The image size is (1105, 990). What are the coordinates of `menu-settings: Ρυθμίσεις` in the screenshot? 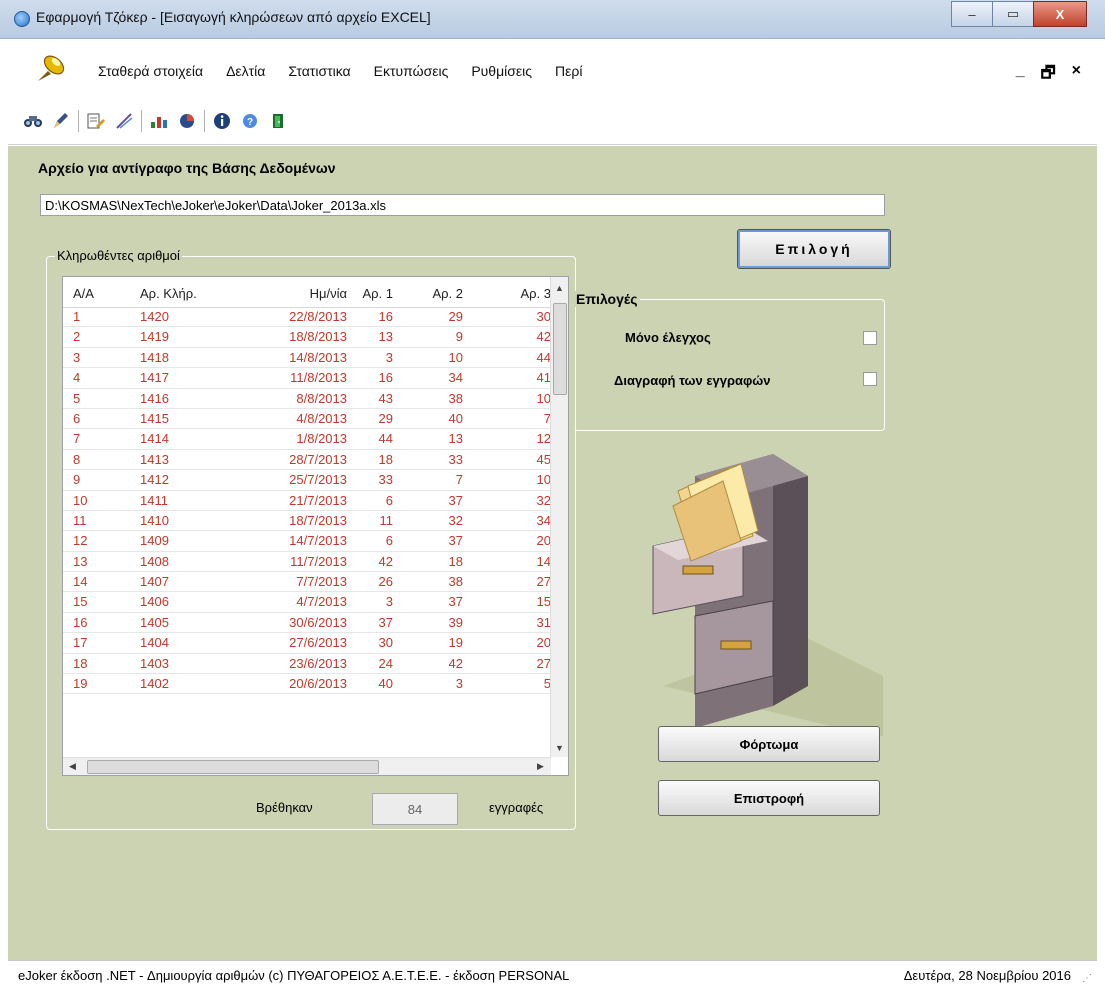 It's located at (501, 71).